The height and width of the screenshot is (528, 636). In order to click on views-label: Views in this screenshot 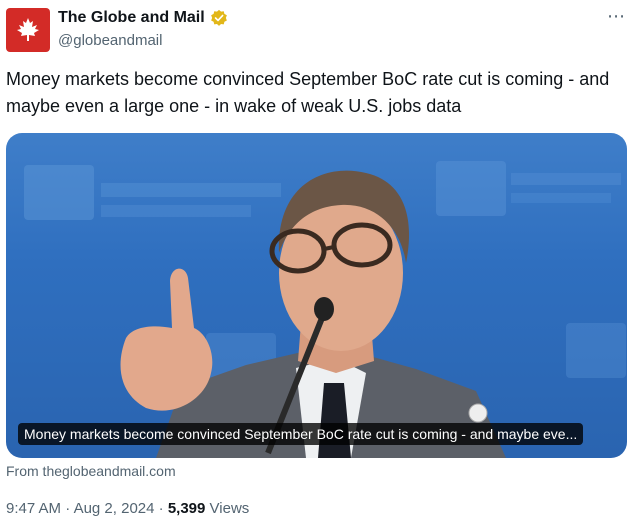, I will do `click(229, 508)`.